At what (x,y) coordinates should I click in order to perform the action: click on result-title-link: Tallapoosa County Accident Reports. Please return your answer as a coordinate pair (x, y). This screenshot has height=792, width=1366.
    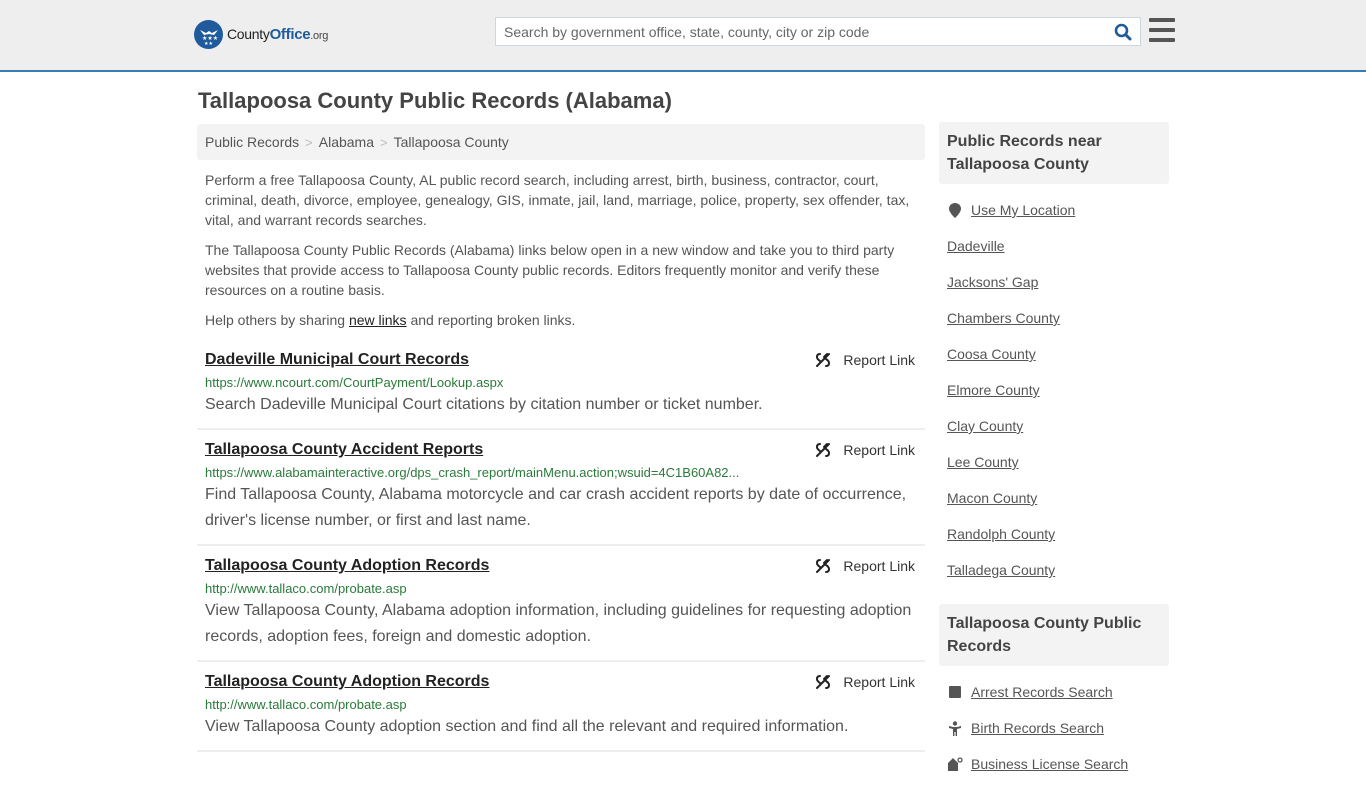
    Looking at the image, I should click on (344, 450).